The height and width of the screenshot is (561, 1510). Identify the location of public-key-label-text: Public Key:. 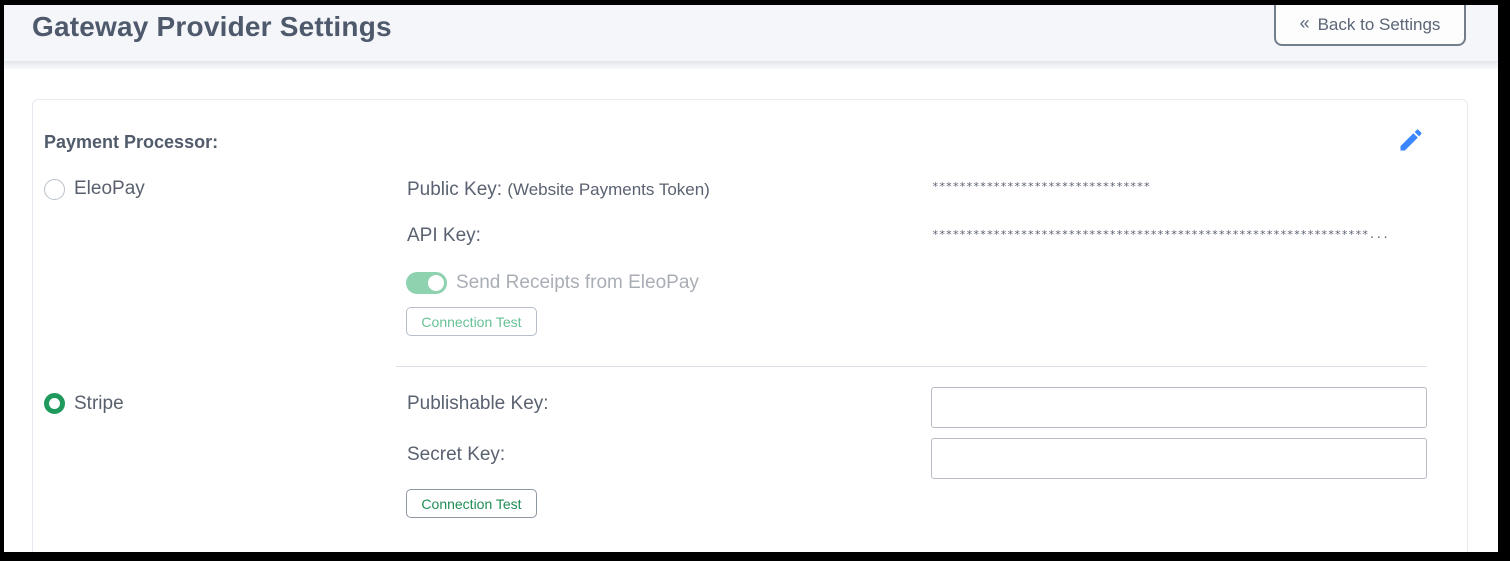
(455, 189).